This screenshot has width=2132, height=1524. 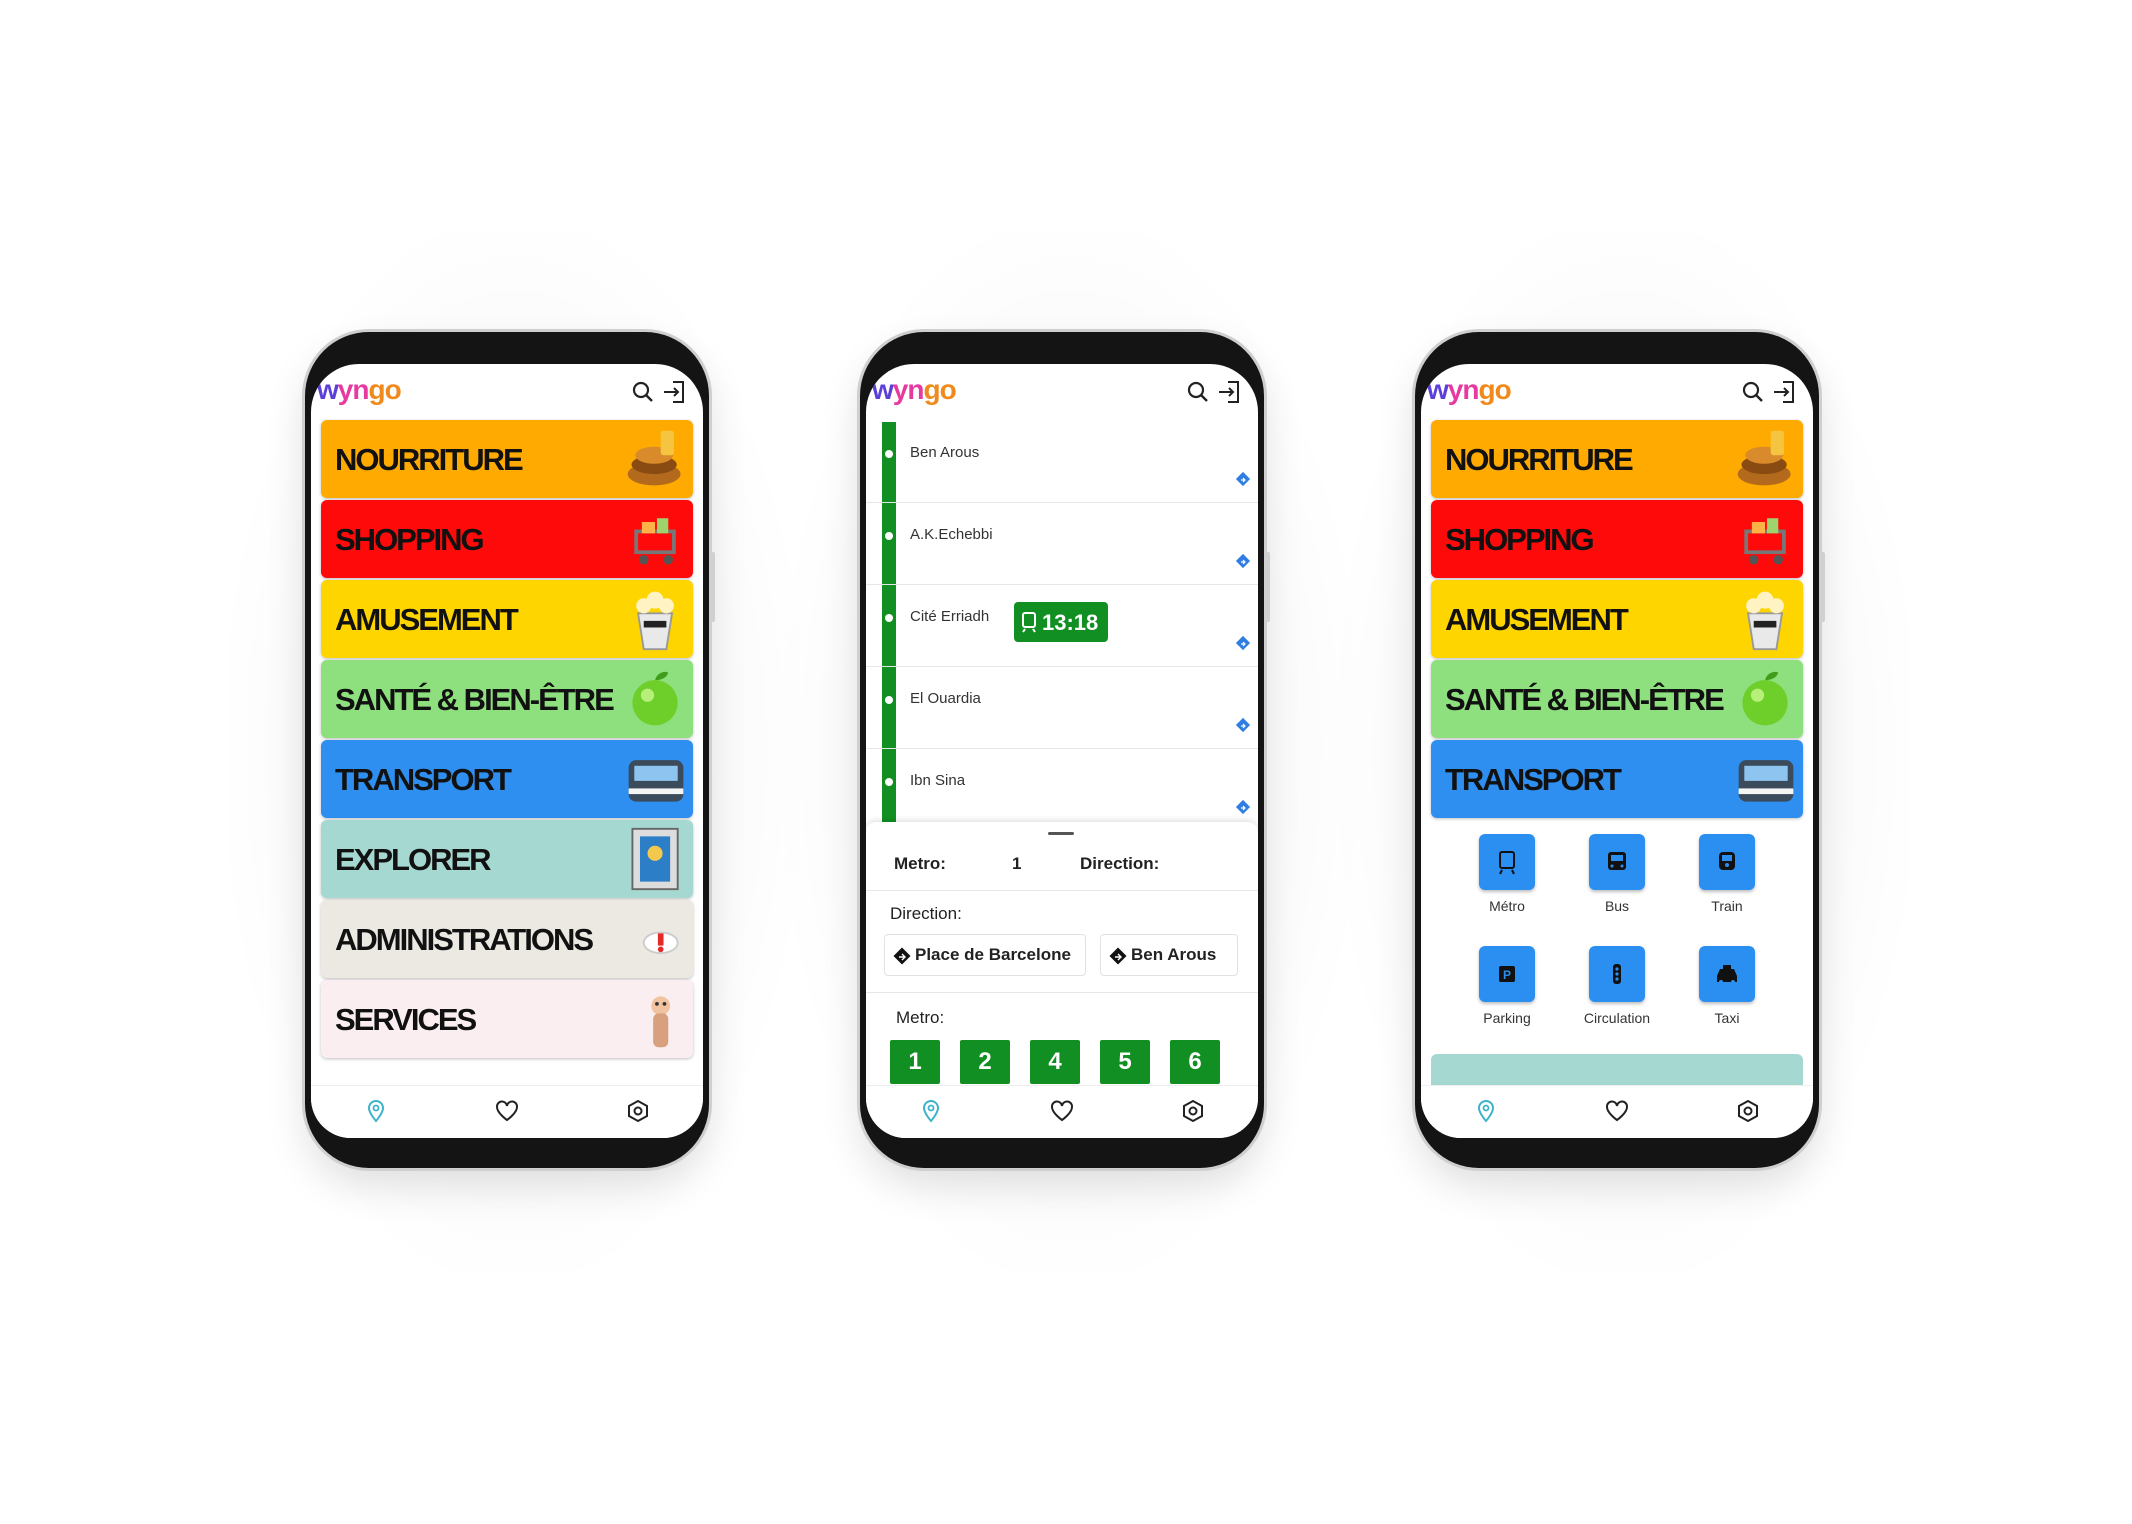 I want to click on food-icon, so click(x=1764, y=458).